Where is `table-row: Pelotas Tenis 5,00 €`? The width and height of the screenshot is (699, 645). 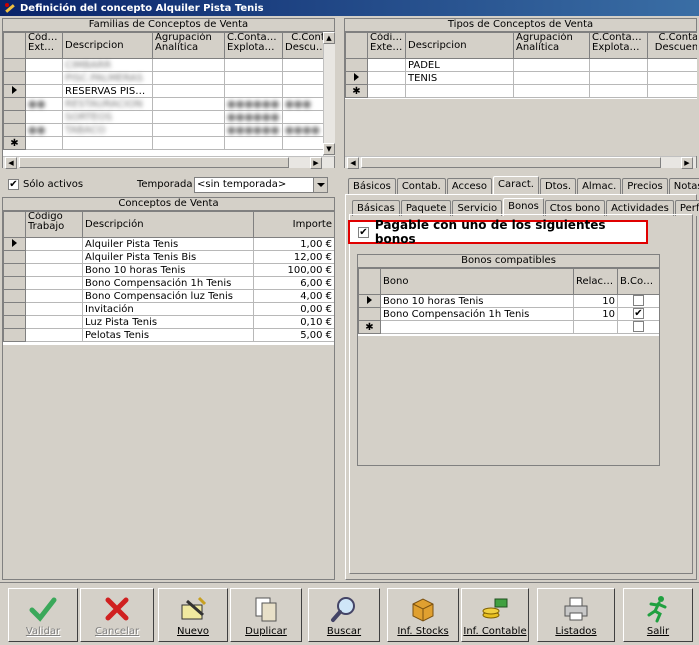 table-row: Pelotas Tenis 5,00 € is located at coordinates (168, 335).